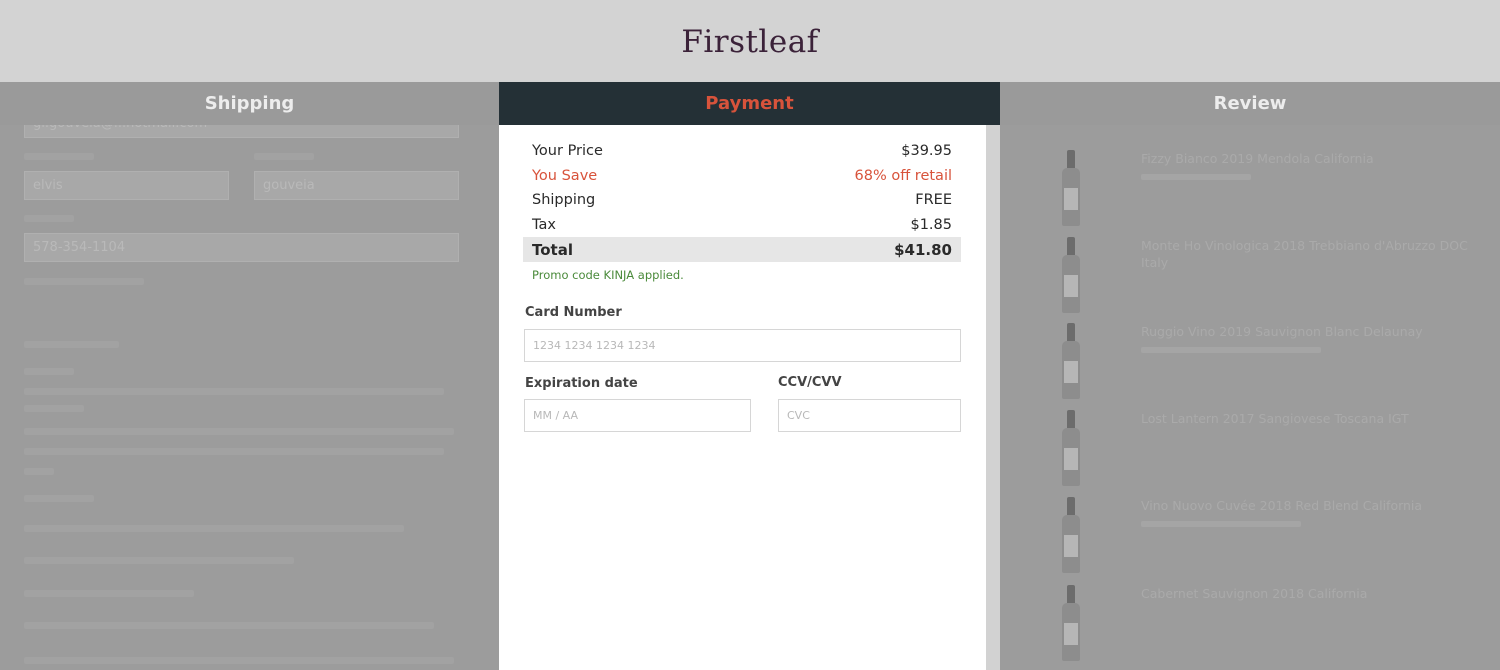 Image resolution: width=1500 pixels, height=670 pixels. I want to click on checkout-tabs: Shipping Payment Review, so click(750, 103).